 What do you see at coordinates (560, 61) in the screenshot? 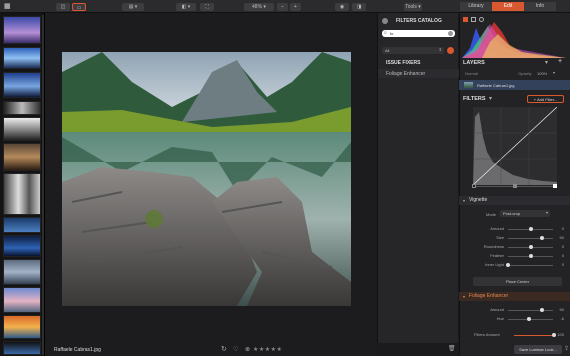
I see `add-layer-icon: +` at bounding box center [560, 61].